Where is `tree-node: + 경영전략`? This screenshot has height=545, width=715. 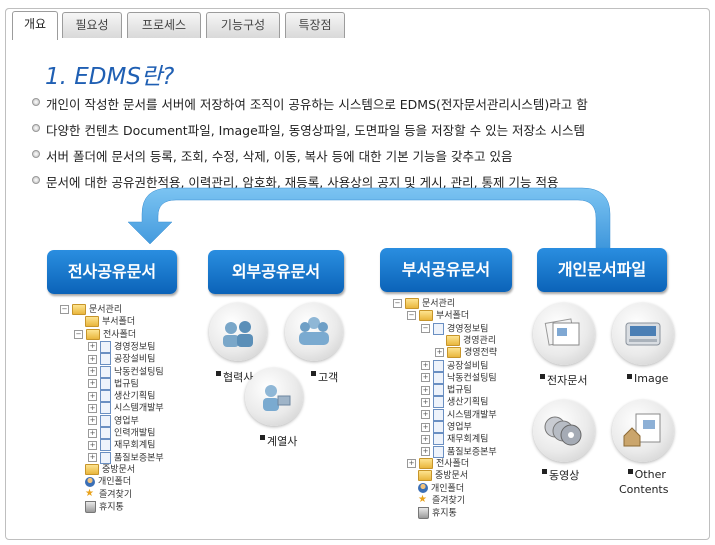
tree-node: + 경영전략 is located at coordinates (466, 353).